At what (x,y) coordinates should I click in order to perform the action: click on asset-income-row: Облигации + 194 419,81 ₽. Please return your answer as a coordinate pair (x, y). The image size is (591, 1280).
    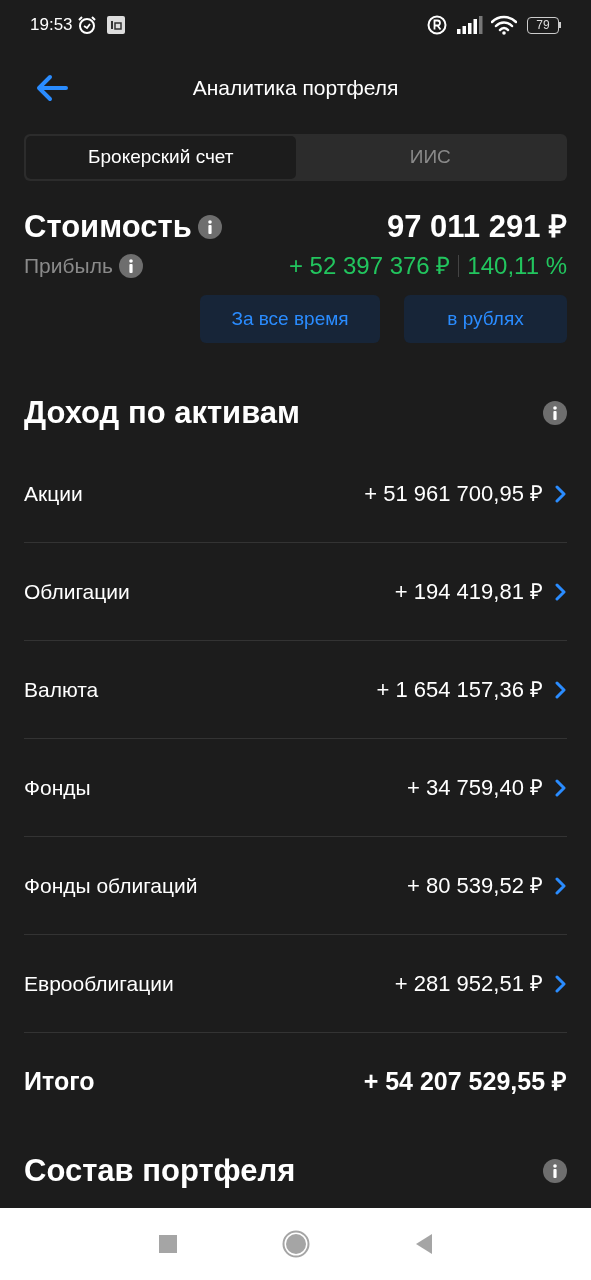
    Looking at the image, I should click on (295, 592).